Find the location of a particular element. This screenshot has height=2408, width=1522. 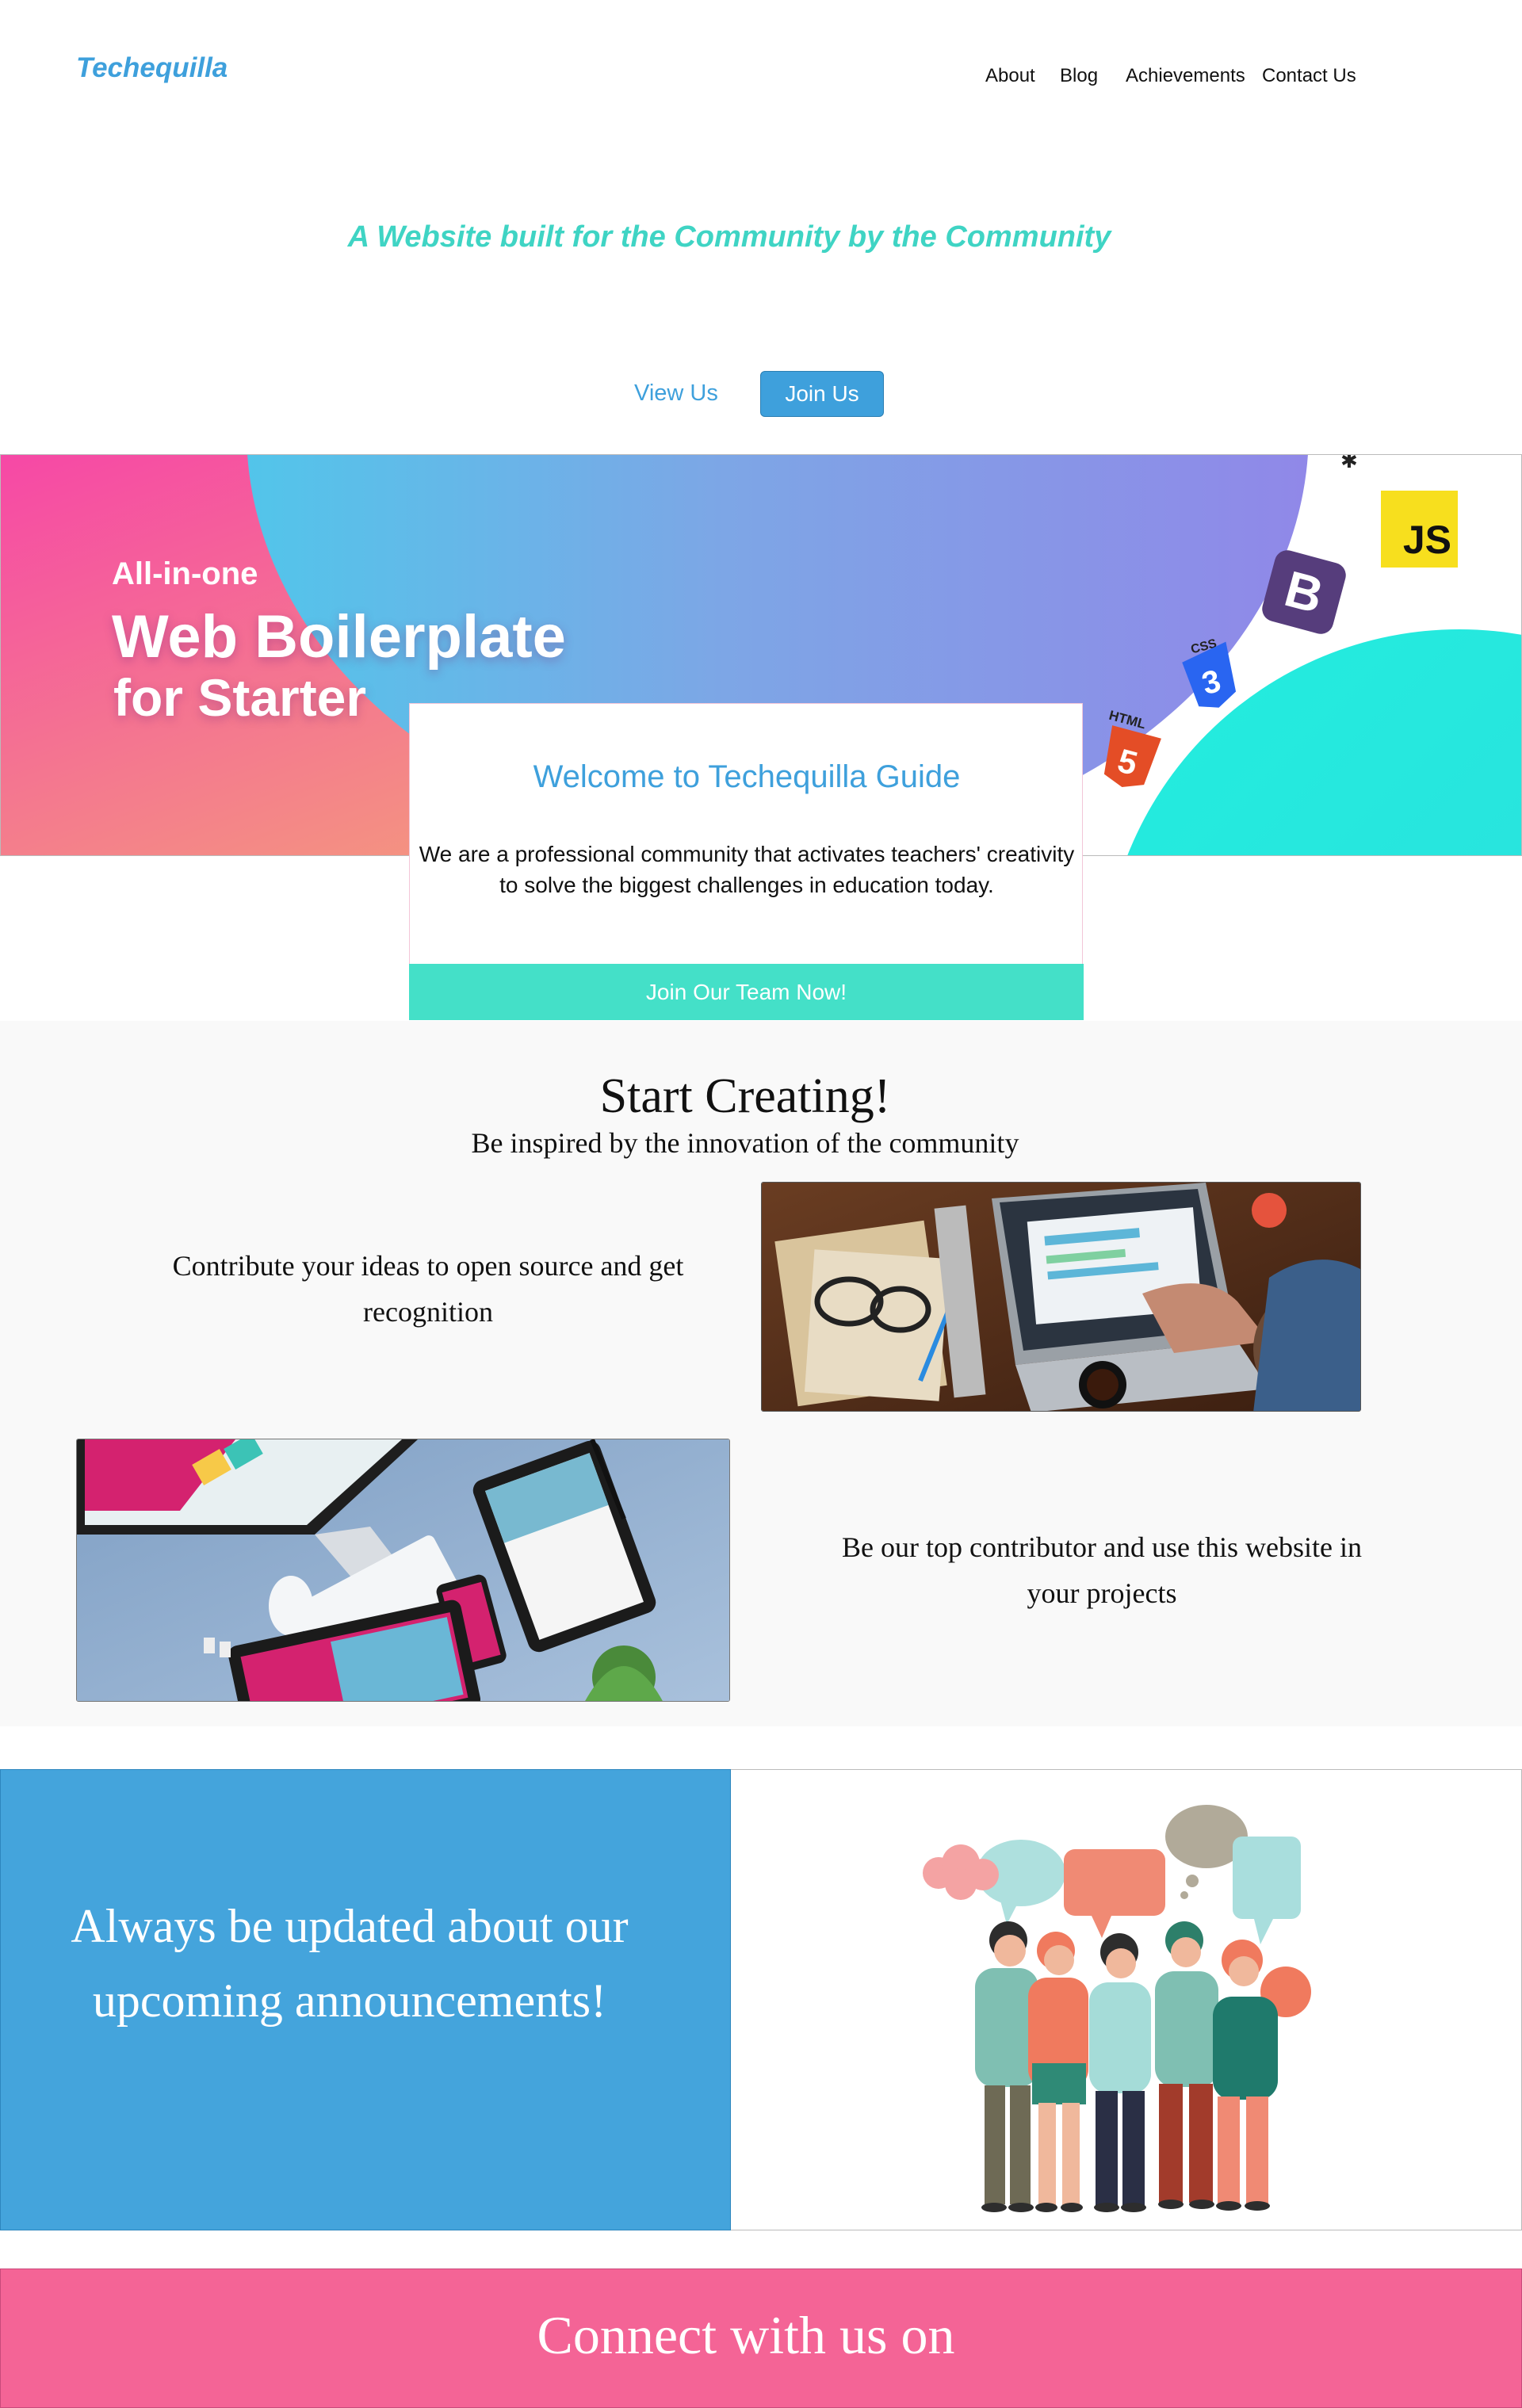

connect-section: Connect with us on is located at coordinates (761, 2338).